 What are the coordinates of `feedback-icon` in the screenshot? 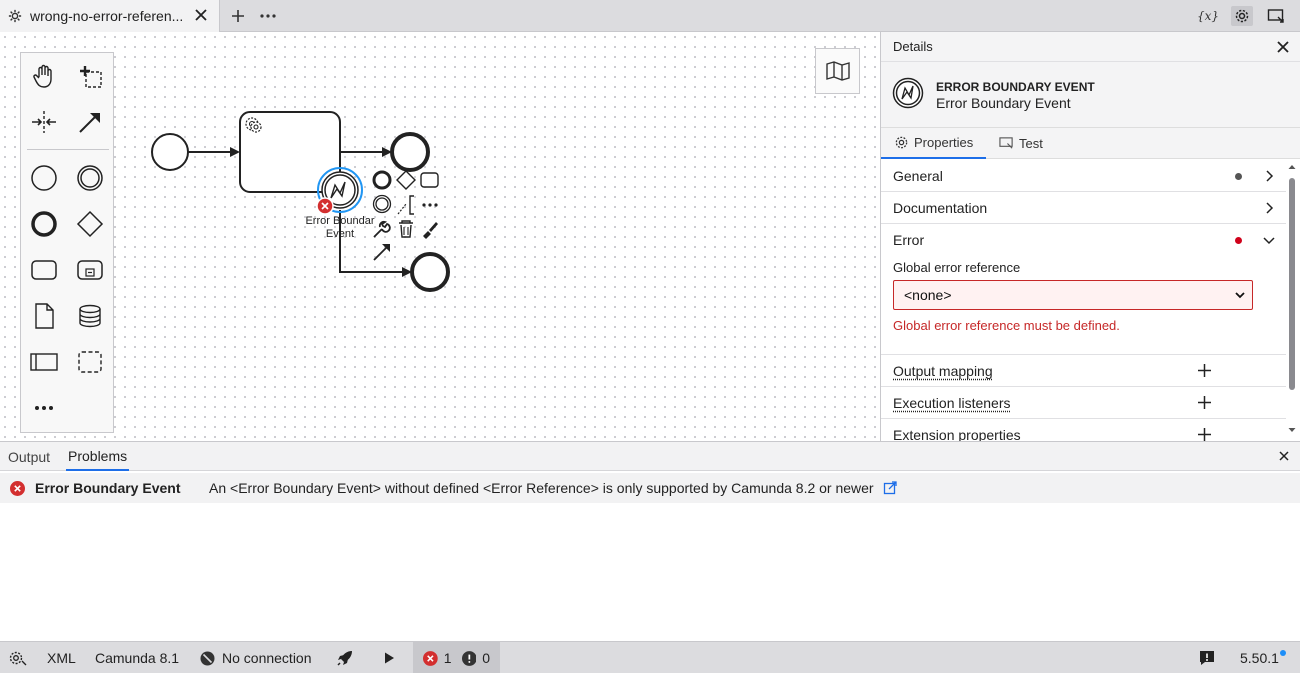 It's located at (1207, 658).